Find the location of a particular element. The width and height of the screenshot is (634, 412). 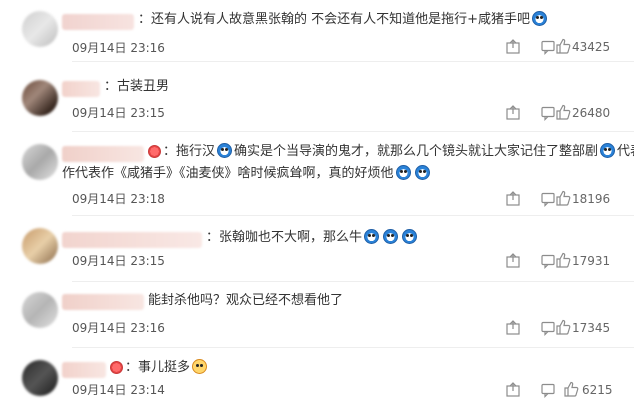

comment-text: ：张翰咖也不大啊，那么牛 is located at coordinates (312, 238).